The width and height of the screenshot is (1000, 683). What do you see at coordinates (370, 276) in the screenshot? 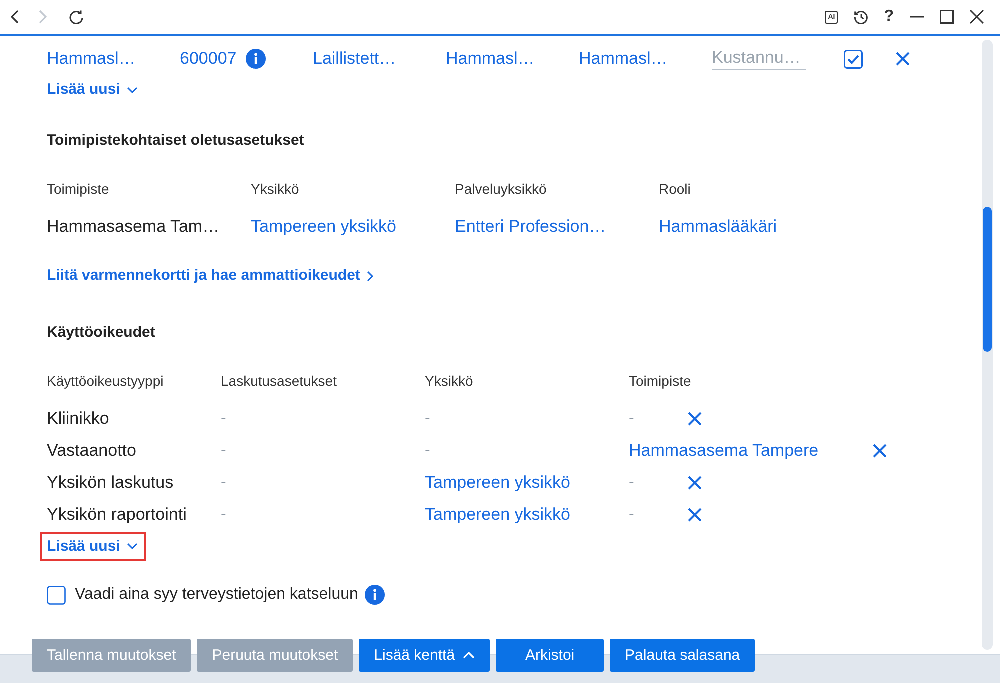
I see `chevron-right-icon` at bounding box center [370, 276].